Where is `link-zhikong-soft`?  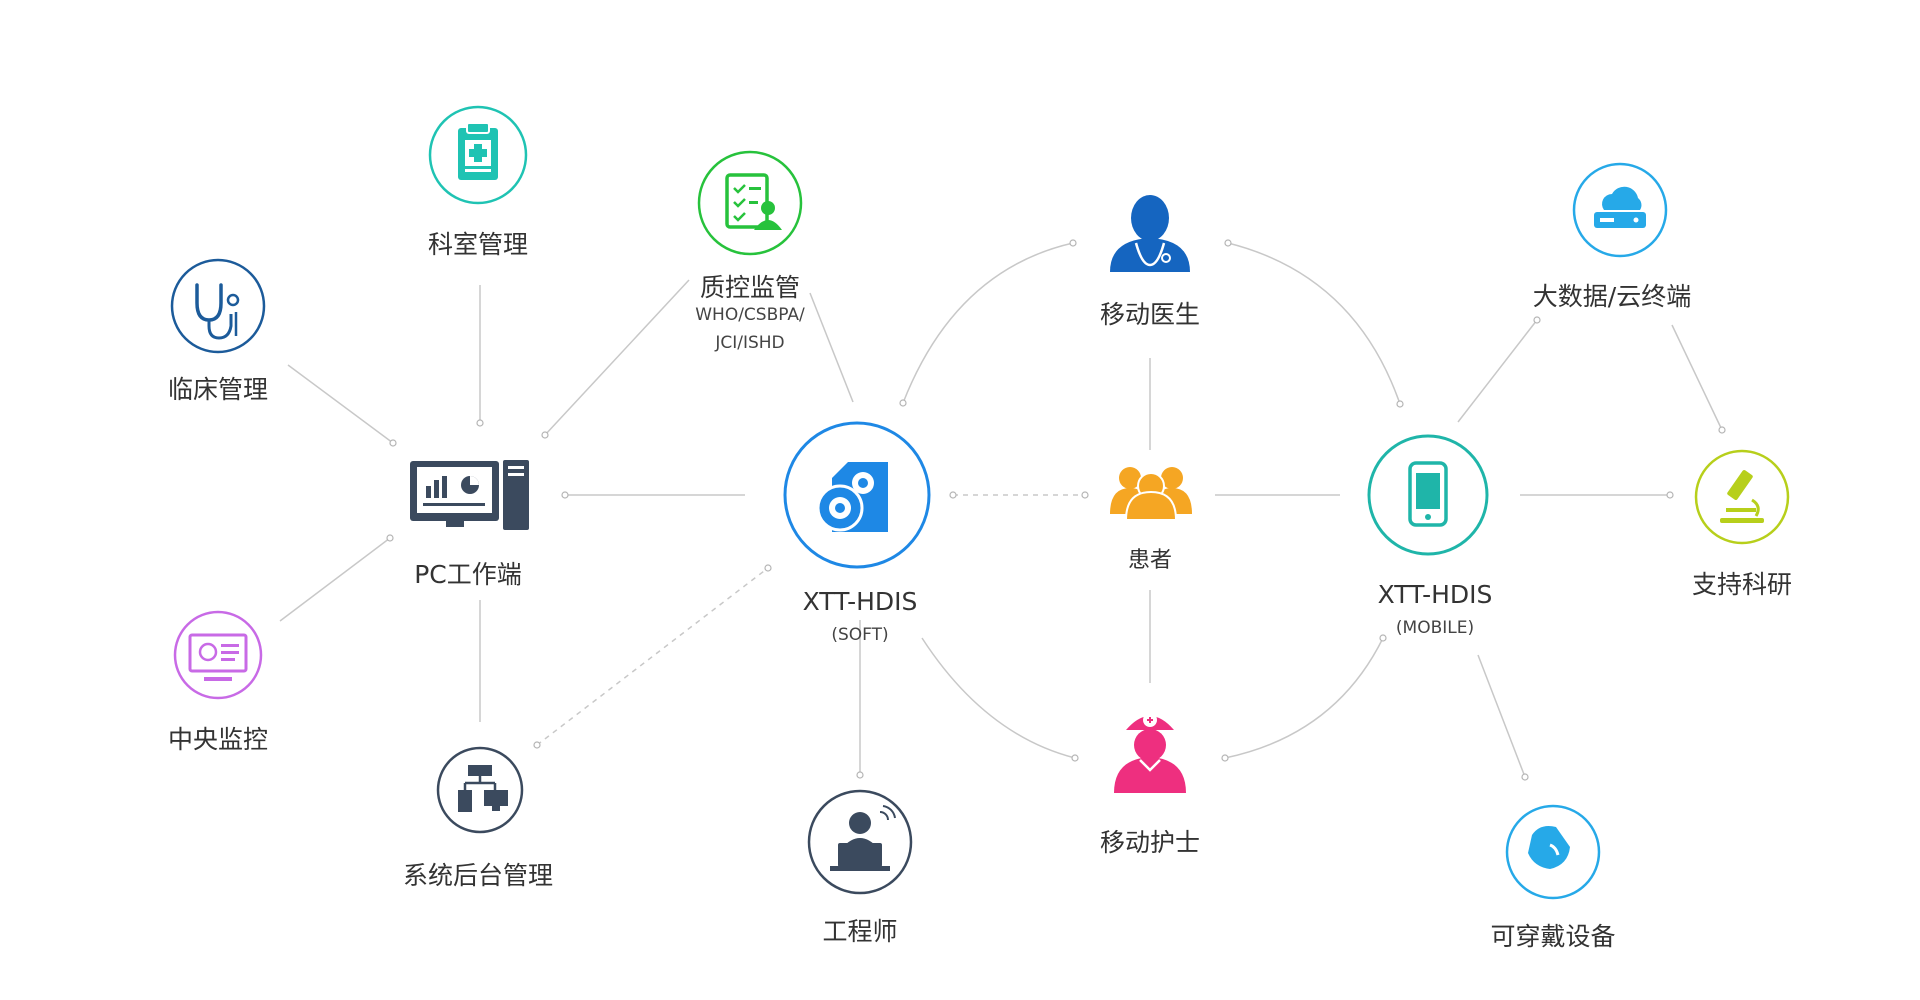
link-zhikong-soft is located at coordinates (831, 347).